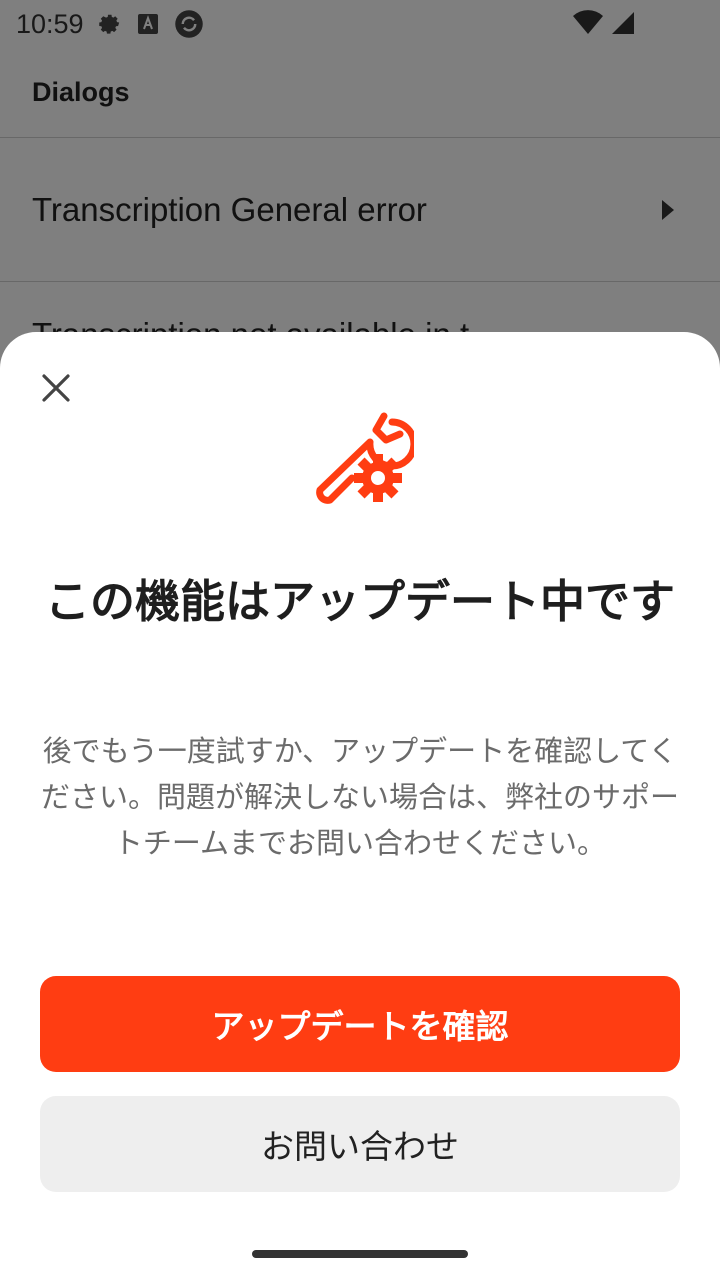  I want to click on close-icon, so click(56, 388).